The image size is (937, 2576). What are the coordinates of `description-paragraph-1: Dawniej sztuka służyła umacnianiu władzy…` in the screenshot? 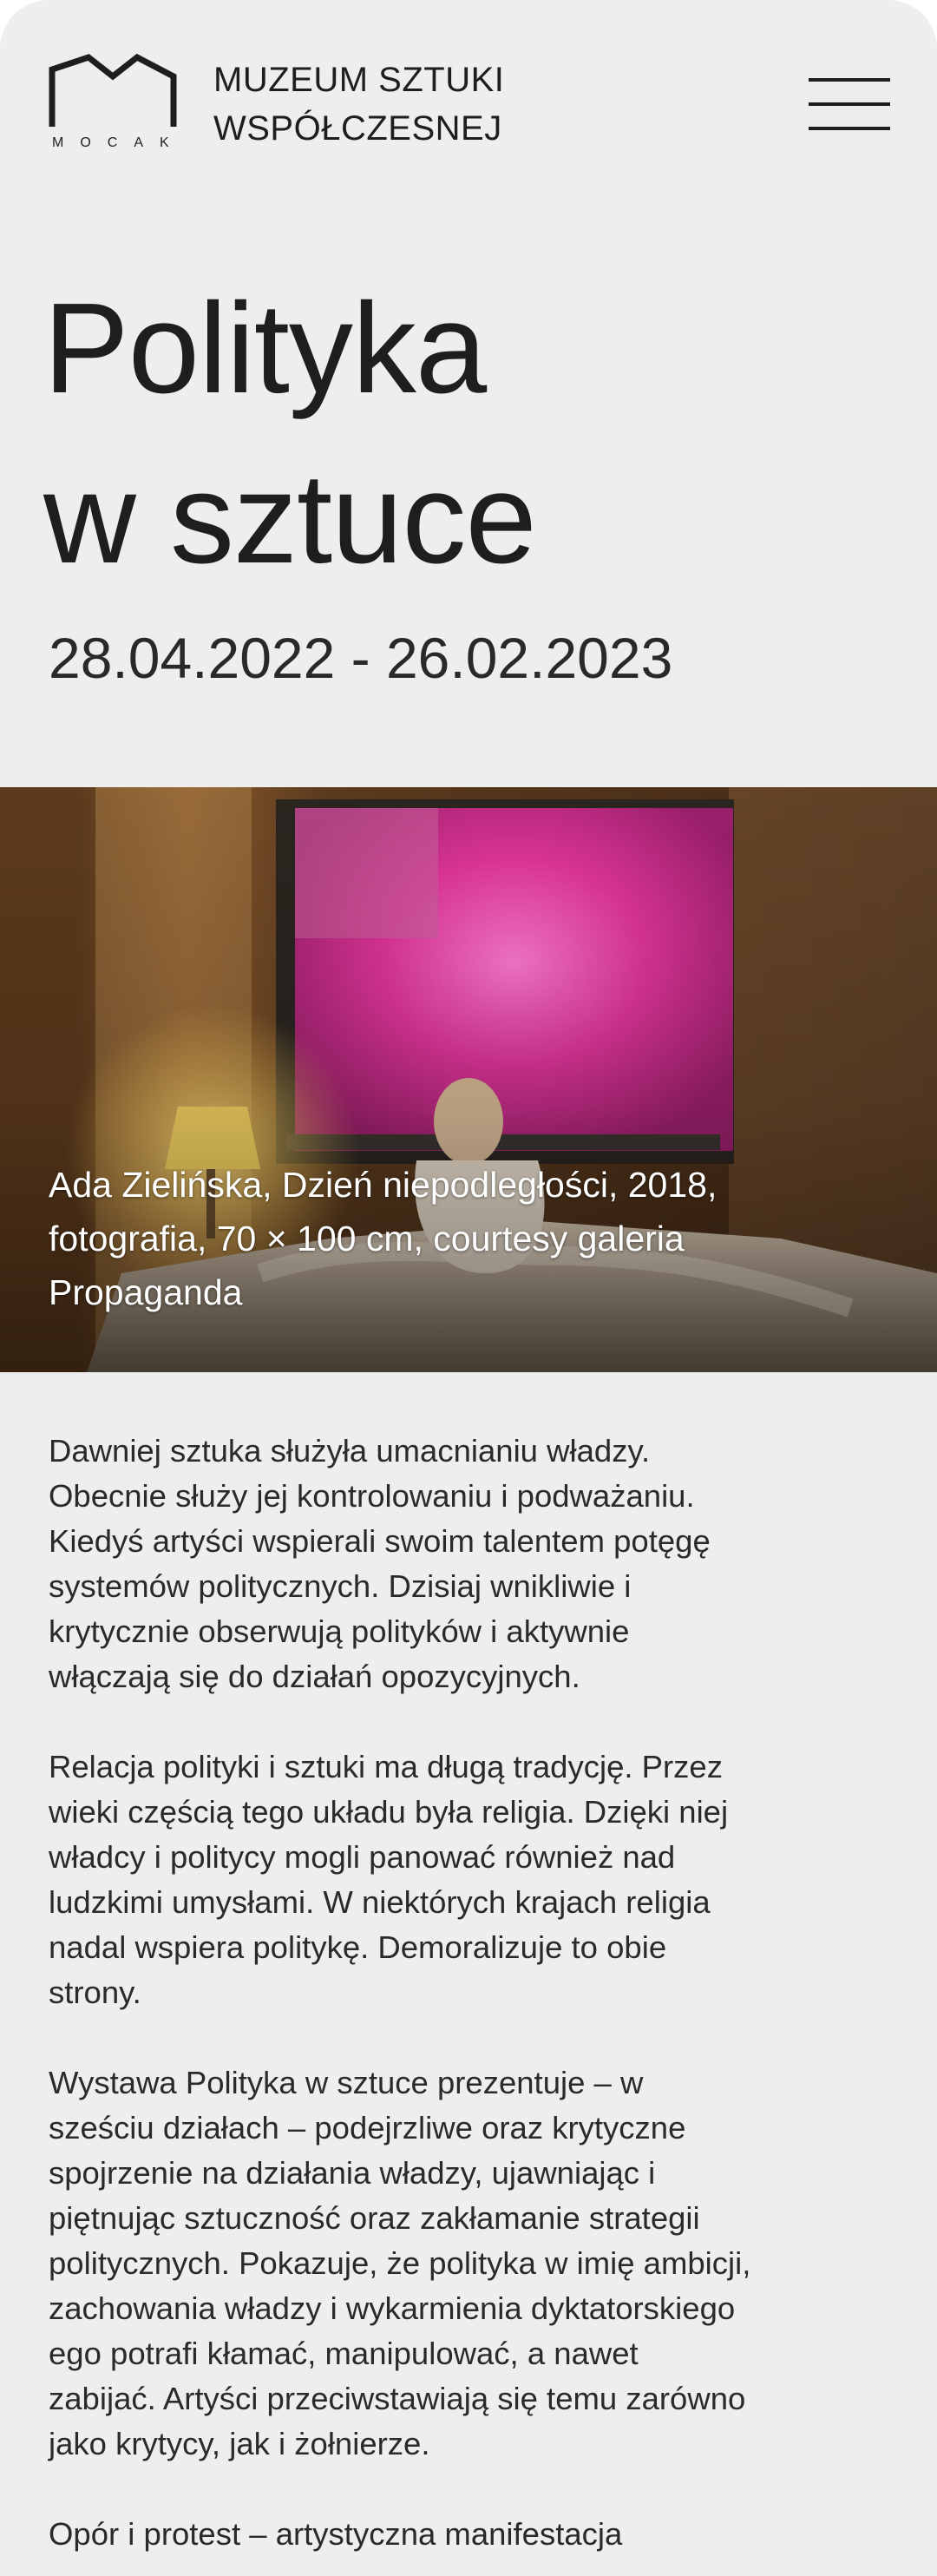 It's located at (465, 1564).